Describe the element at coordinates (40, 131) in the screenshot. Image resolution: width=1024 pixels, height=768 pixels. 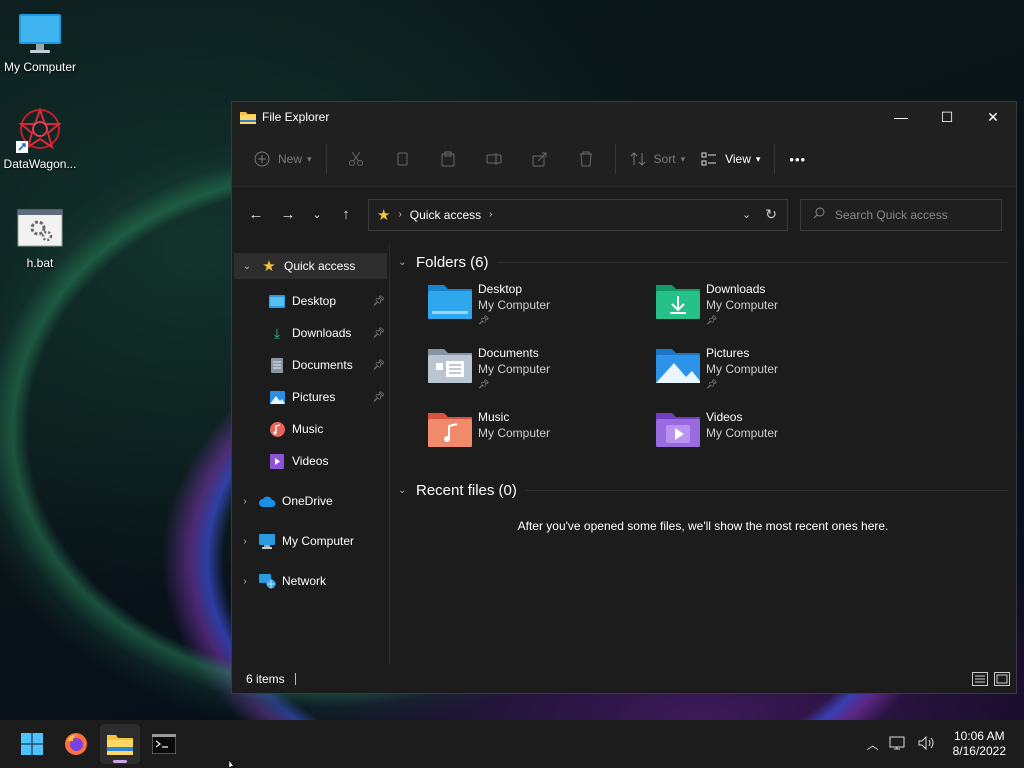
I see `datawagon-logo-icon` at that location.